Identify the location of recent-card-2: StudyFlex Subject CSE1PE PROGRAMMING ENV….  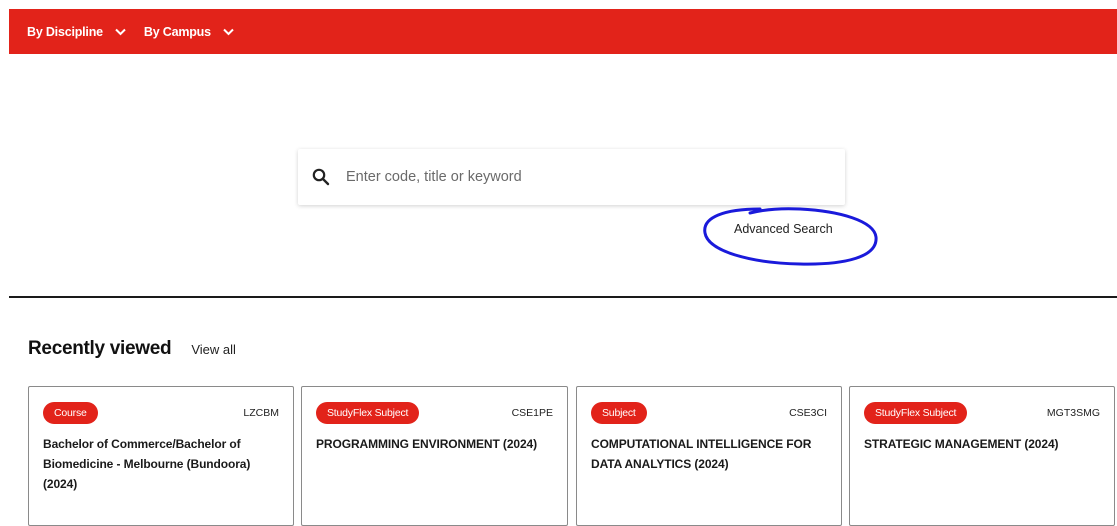
(434, 456).